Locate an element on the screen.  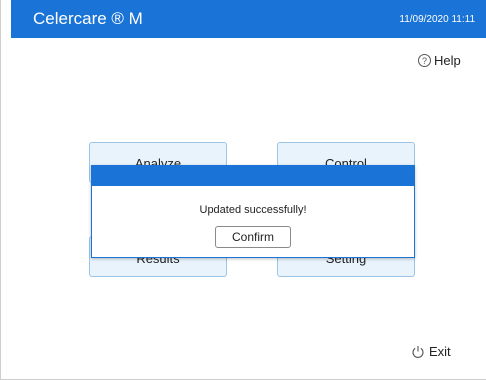
title-bar: Celercare ® M 11/09/2020 11:11 is located at coordinates (248, 19).